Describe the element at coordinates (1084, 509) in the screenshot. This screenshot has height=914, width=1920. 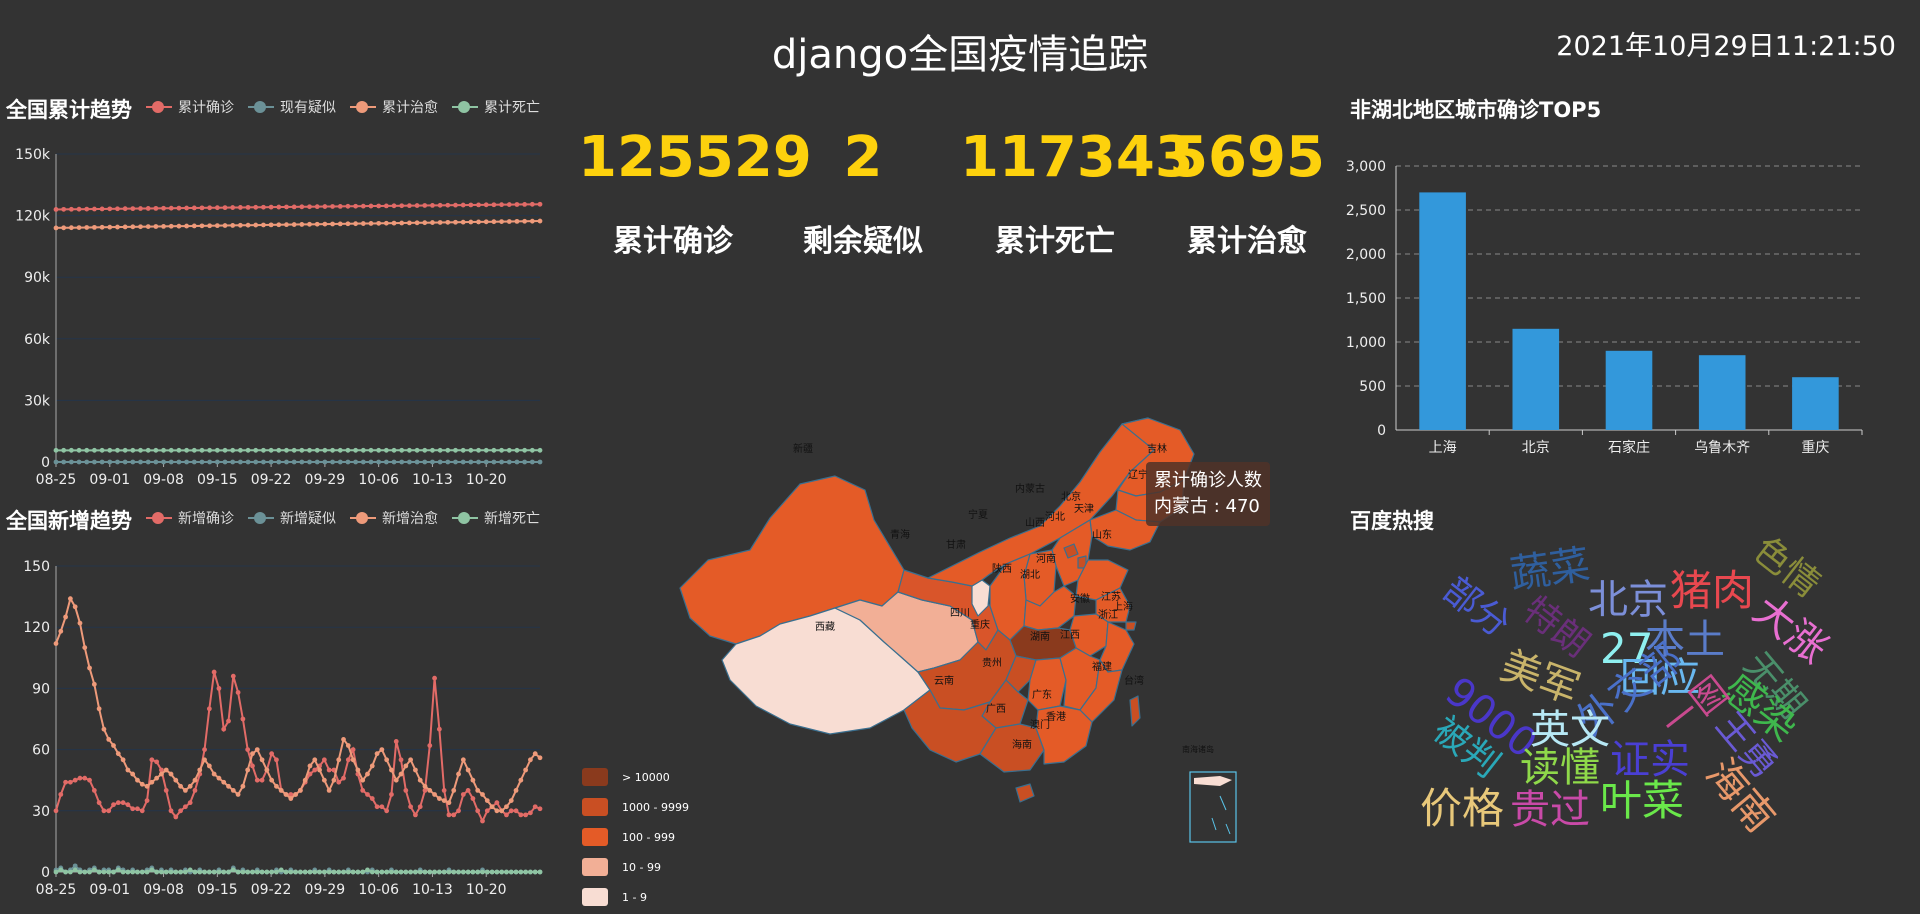
I see `province-label: 天津` at that location.